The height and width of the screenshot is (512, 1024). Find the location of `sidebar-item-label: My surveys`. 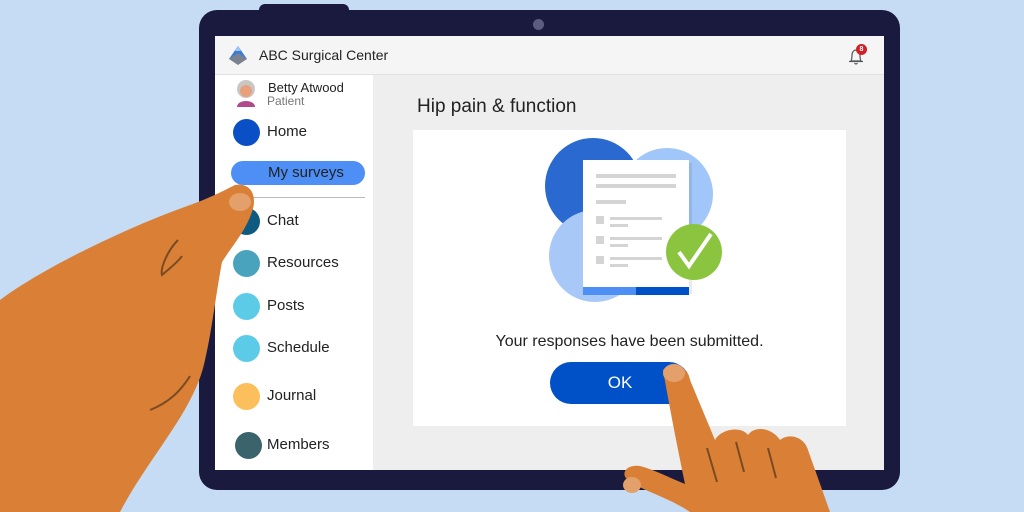

sidebar-item-label: My surveys is located at coordinates (306, 172).